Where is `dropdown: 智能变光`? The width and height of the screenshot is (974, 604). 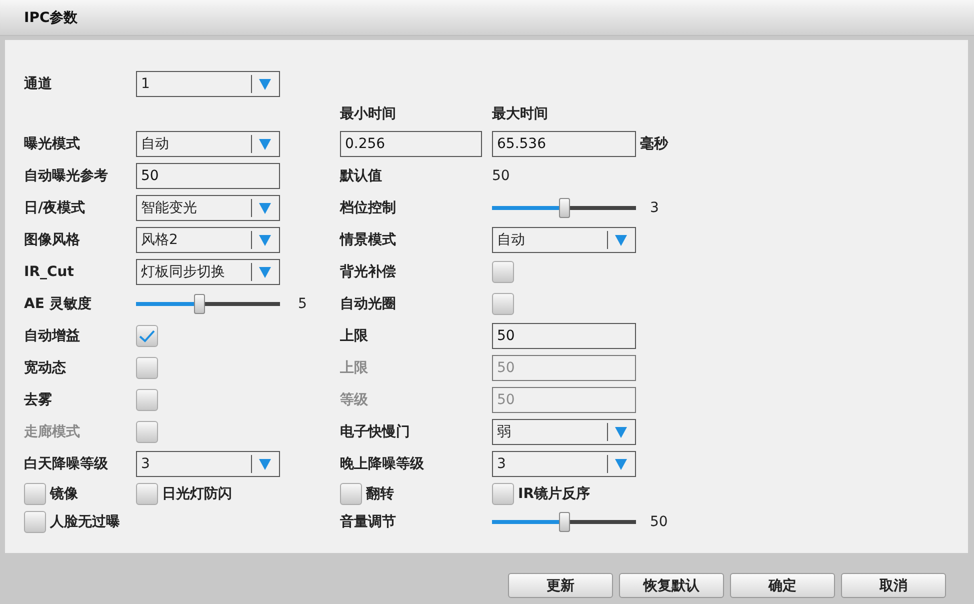 dropdown: 智能变光 is located at coordinates (208, 208).